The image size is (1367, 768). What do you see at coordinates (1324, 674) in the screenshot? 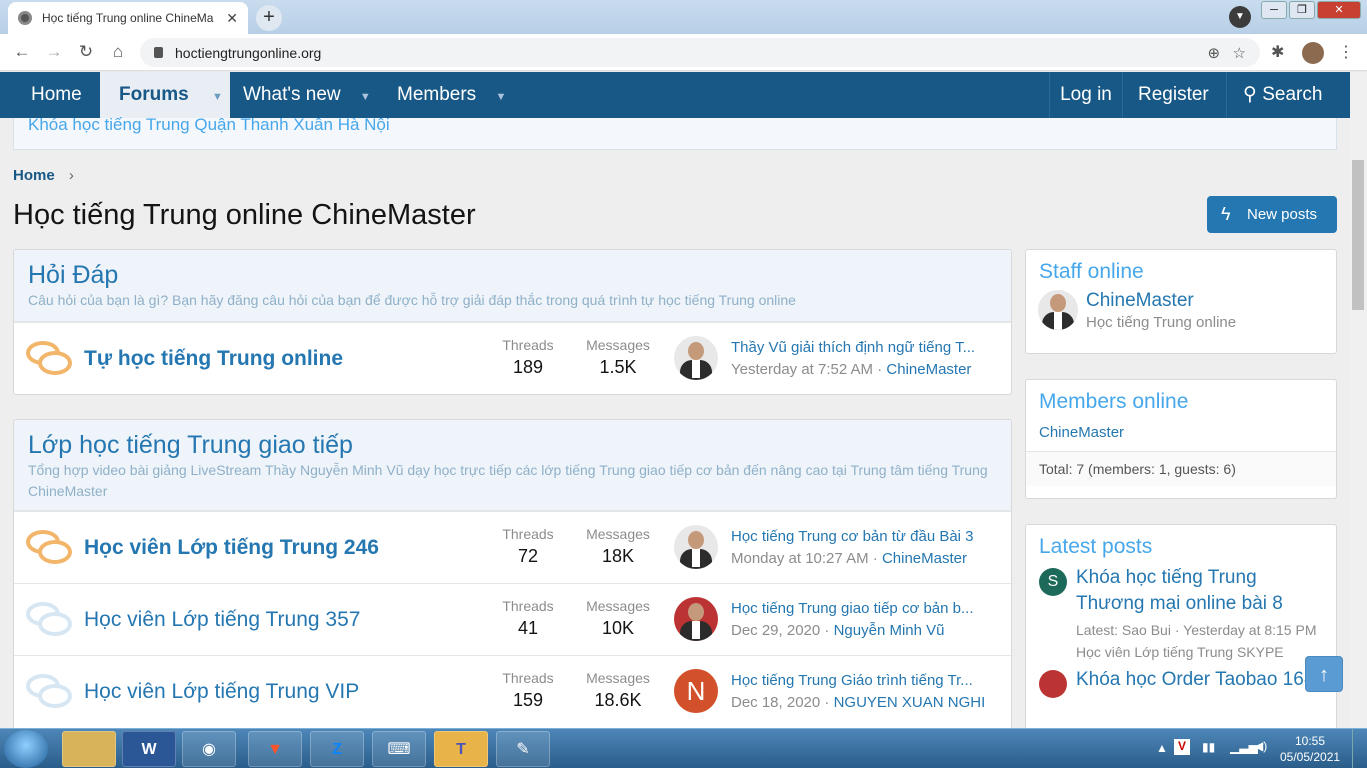
I see `scroll-to-top-button: ↑` at bounding box center [1324, 674].